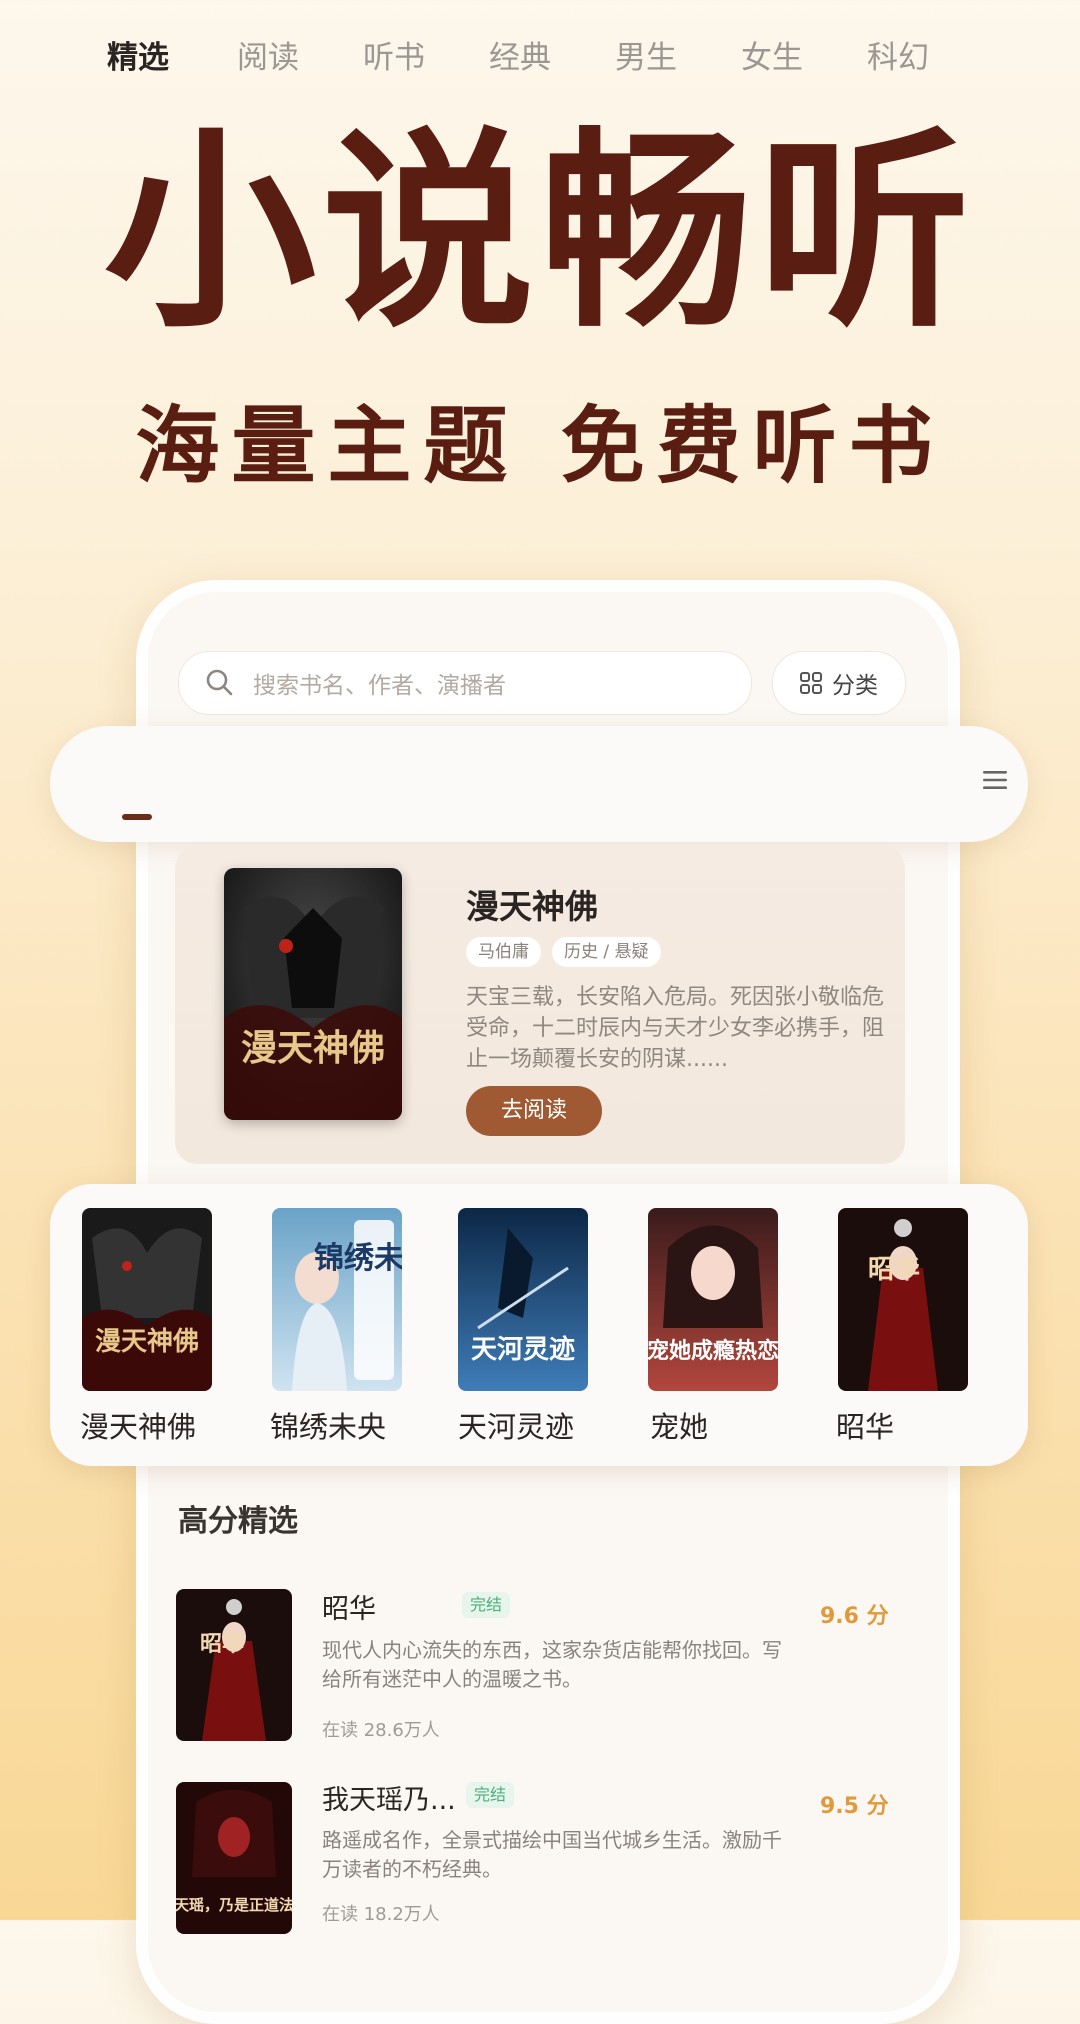 The width and height of the screenshot is (1080, 2024). Describe the element at coordinates (268, 58) in the screenshot. I see `tab-reading: 阅读` at that location.